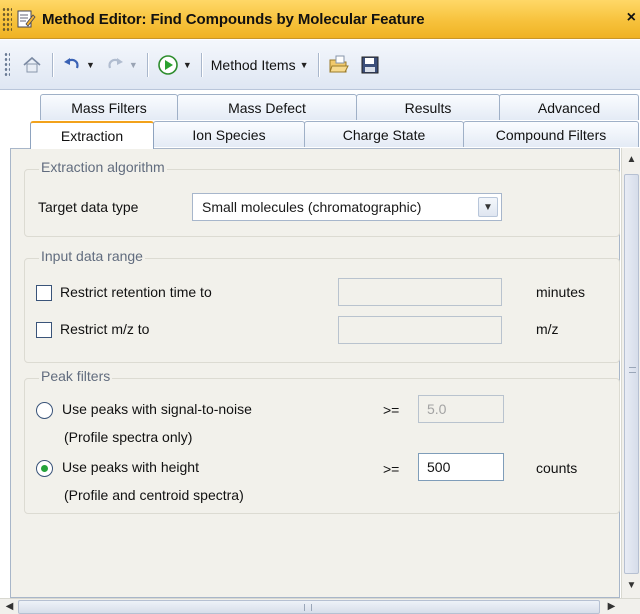 The height and width of the screenshot is (614, 640). I want to click on vertical-scrollbar: ▲ ▼, so click(630, 373).